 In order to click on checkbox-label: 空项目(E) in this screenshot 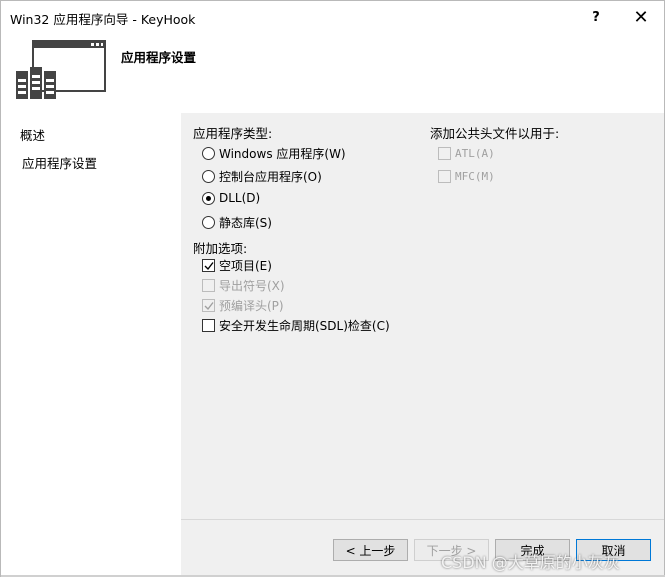, I will do `click(245, 266)`.